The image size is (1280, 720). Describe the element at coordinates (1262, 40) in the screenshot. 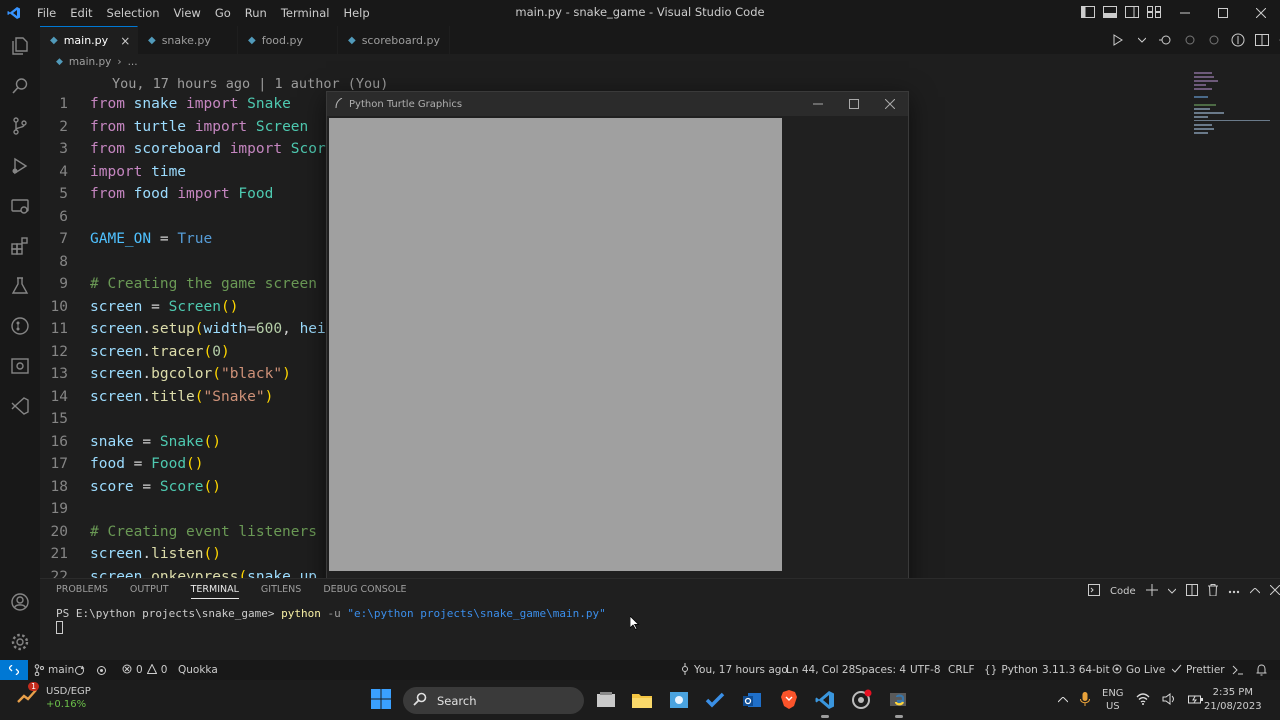

I see `split-editor-icon` at that location.